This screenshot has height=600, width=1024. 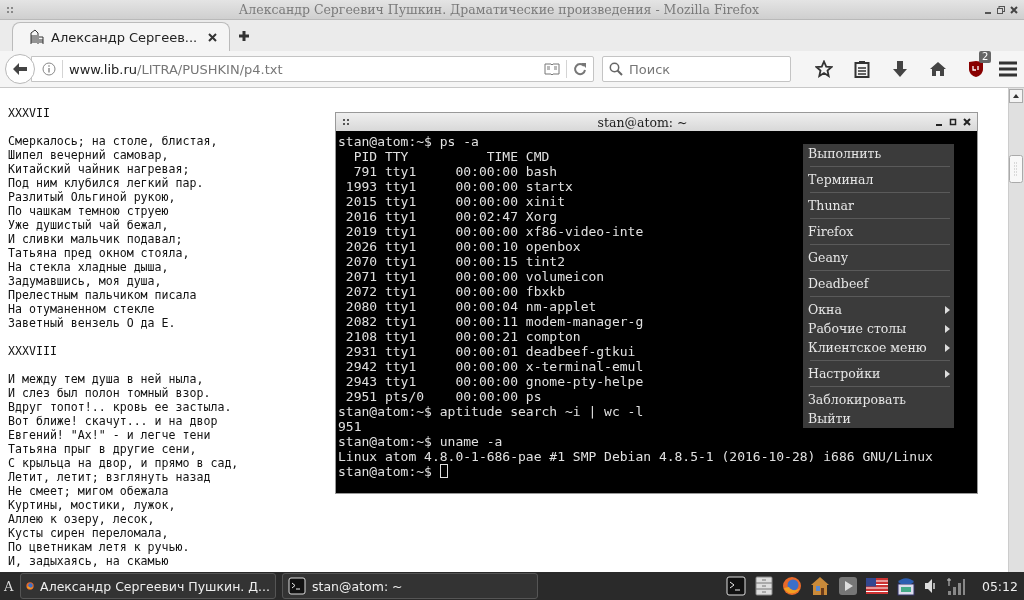 What do you see at coordinates (99, 169) in the screenshot?
I see `poem-line: Китайский чайник нагревая;` at bounding box center [99, 169].